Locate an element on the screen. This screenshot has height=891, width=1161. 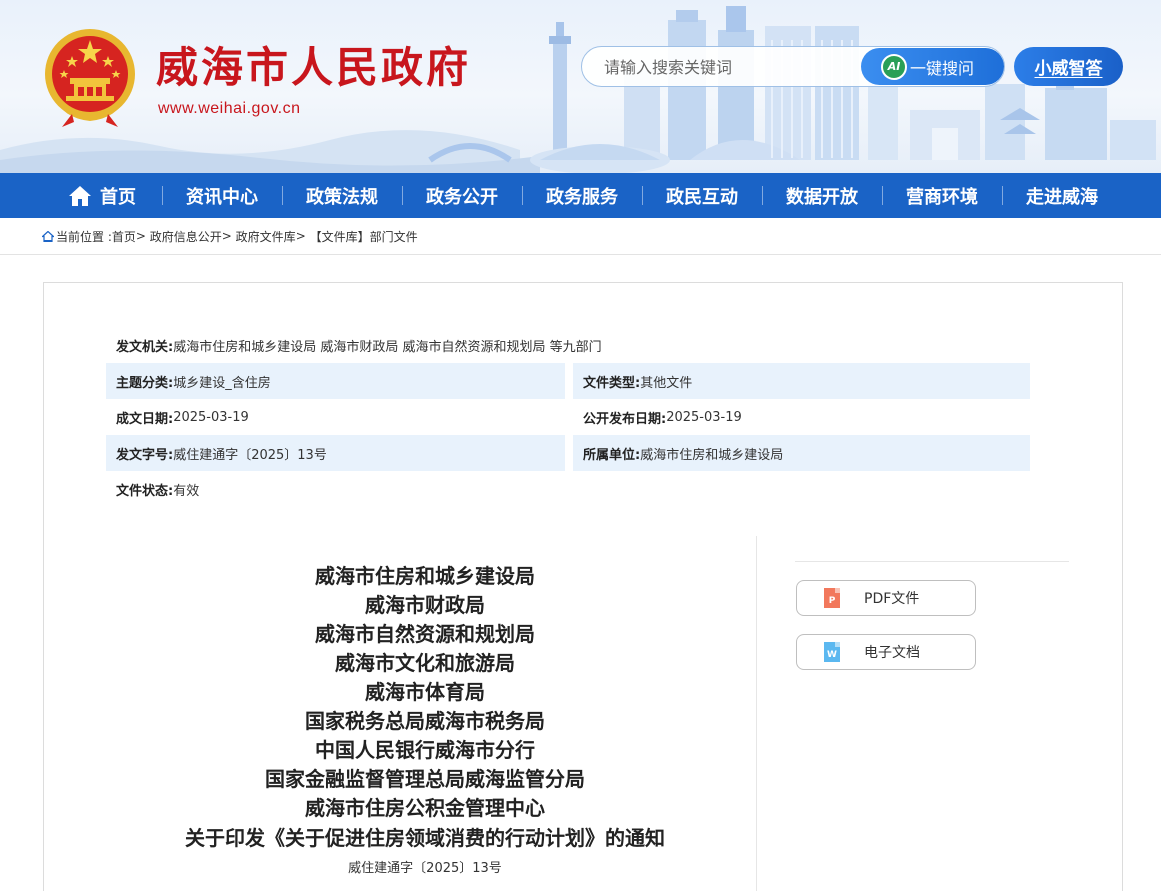
doc-issuer-line: 威海市体育局 is located at coordinates (425, 692).